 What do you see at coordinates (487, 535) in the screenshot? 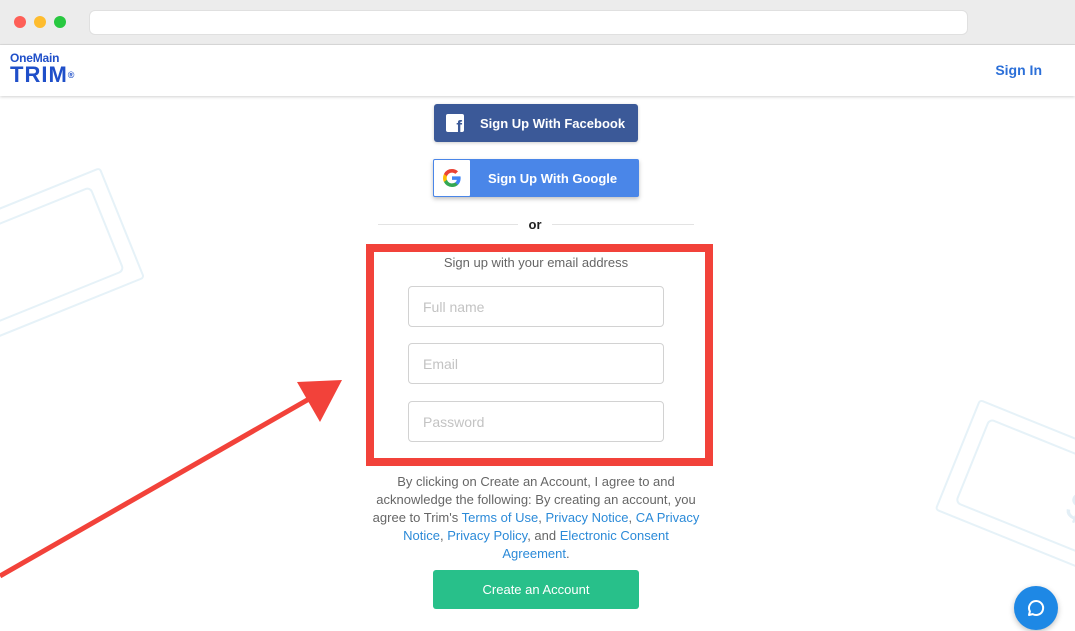
I see `privacy-policy-link: Privacy Policy` at bounding box center [487, 535].